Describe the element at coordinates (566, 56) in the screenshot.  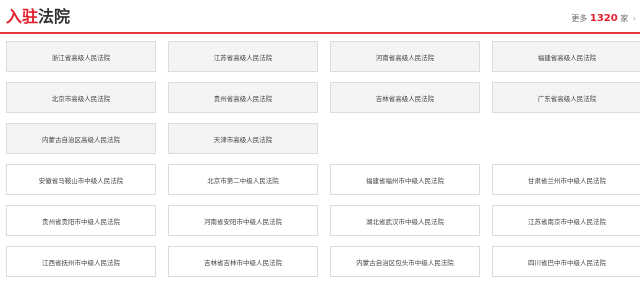
I see `court-link: 福建省高级人民法院` at that location.